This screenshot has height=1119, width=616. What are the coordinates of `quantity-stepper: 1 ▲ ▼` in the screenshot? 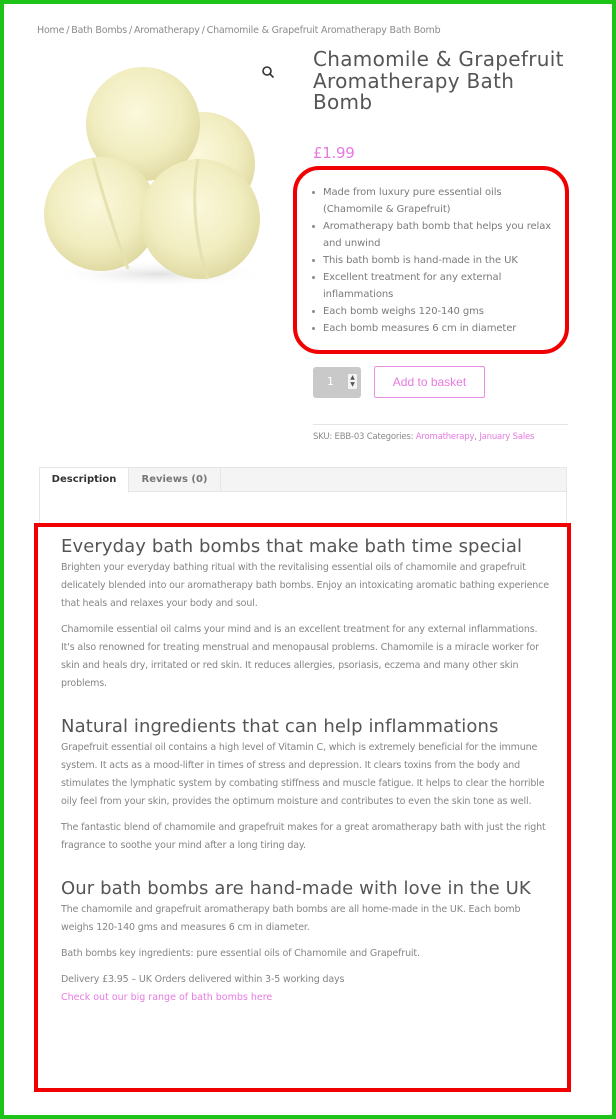 It's located at (337, 382).